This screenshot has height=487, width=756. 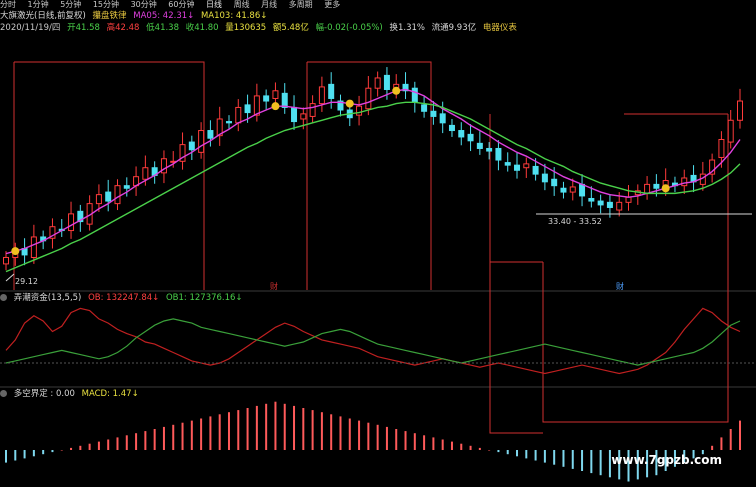 What do you see at coordinates (620, 286) in the screenshot?
I see `marker-b: 财` at bounding box center [620, 286].